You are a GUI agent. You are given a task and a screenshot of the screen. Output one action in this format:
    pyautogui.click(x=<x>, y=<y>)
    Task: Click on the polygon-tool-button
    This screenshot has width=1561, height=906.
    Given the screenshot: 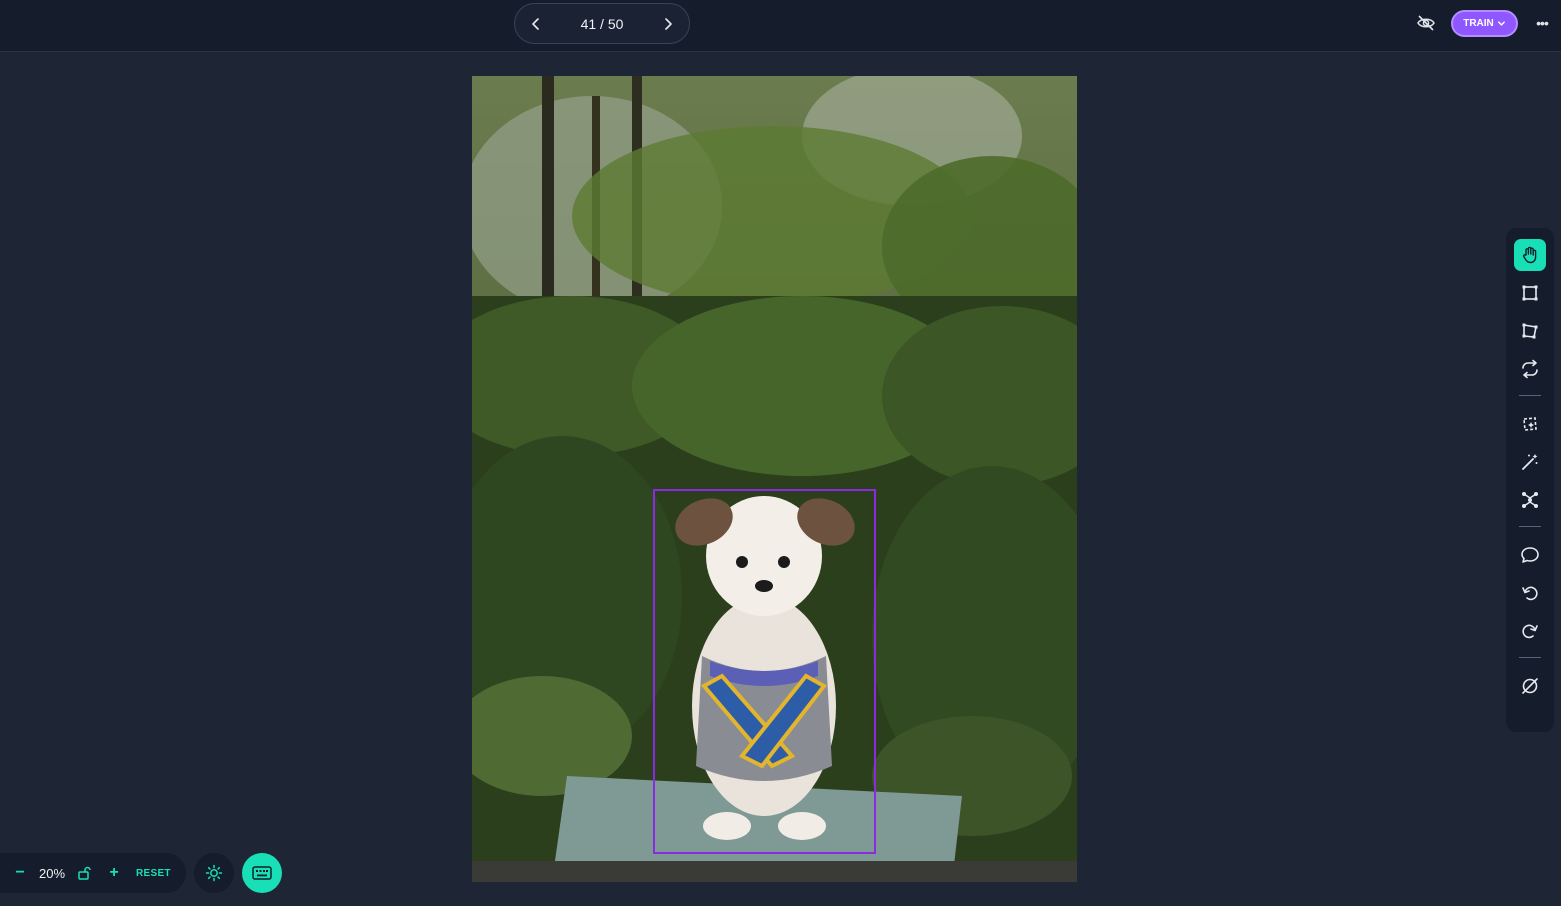 What is the action you would take?
    pyautogui.click(x=1530, y=331)
    